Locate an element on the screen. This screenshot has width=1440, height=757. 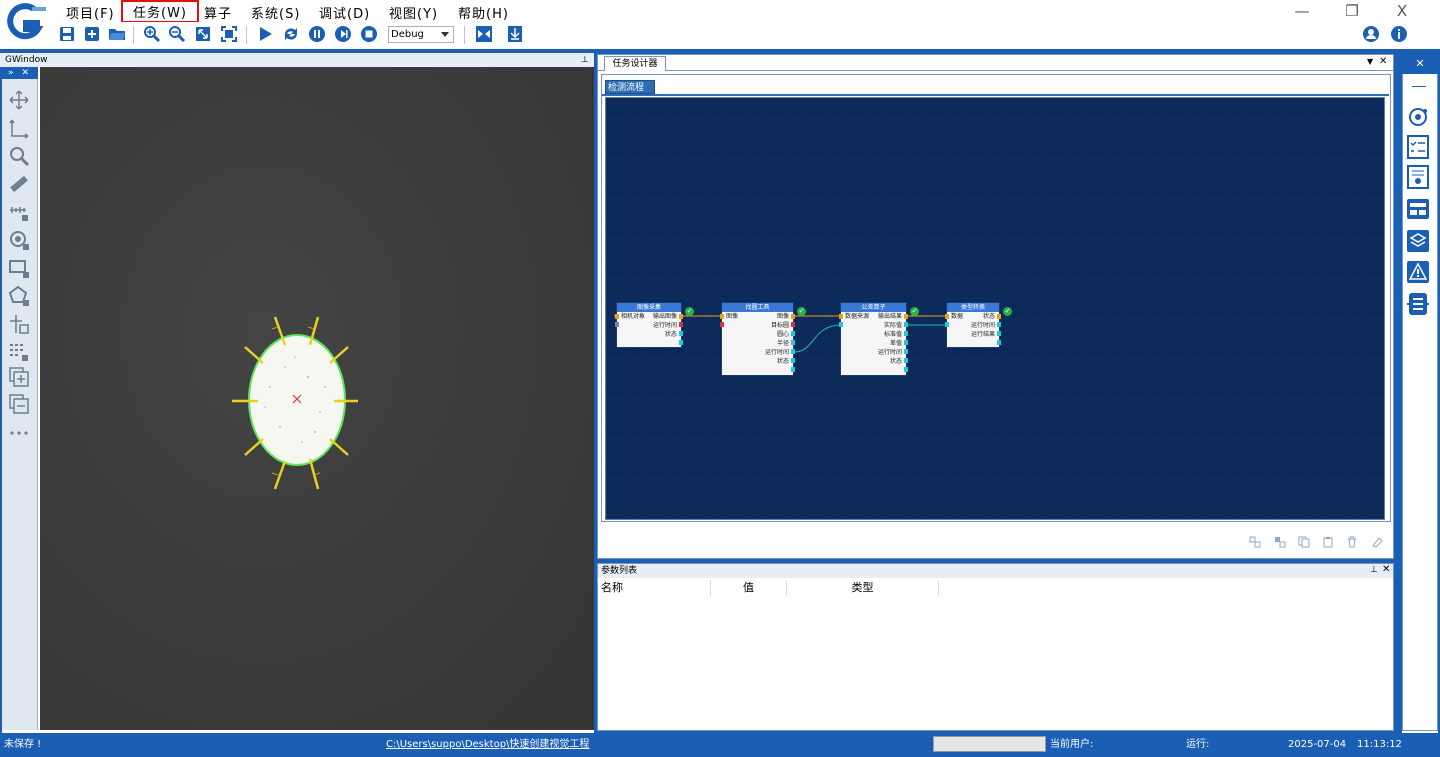
split-icon is located at coordinates (484, 34).